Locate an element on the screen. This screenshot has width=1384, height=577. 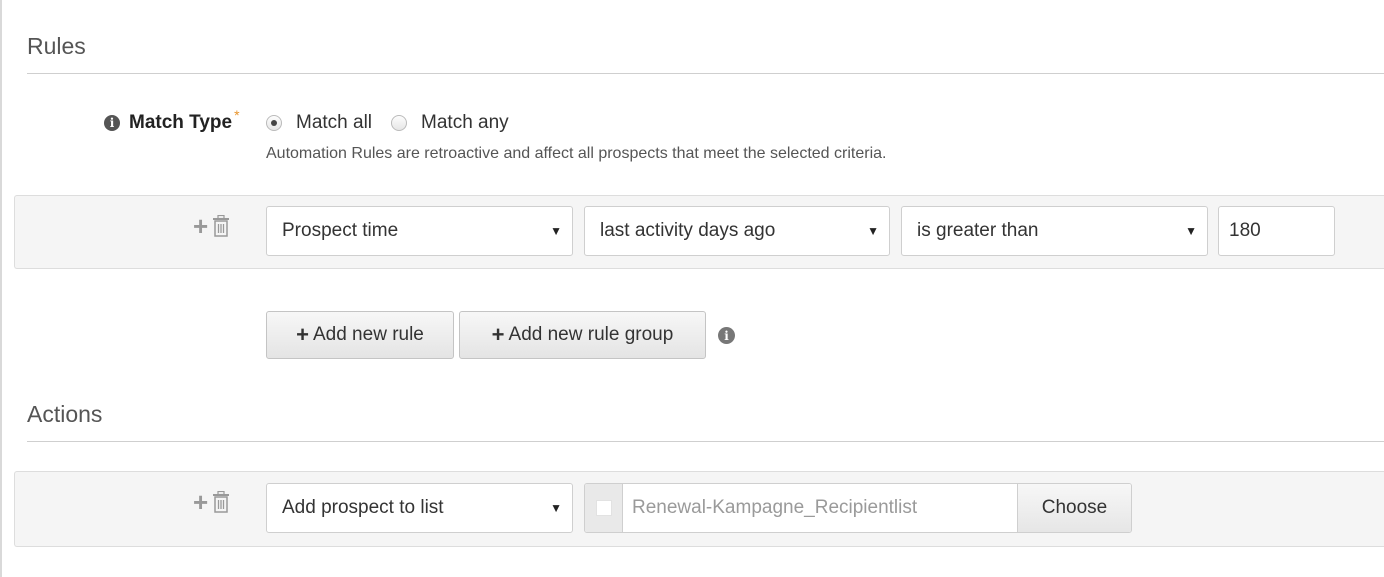
rule-attribute-value: last activity days ago is located at coordinates (688, 230).